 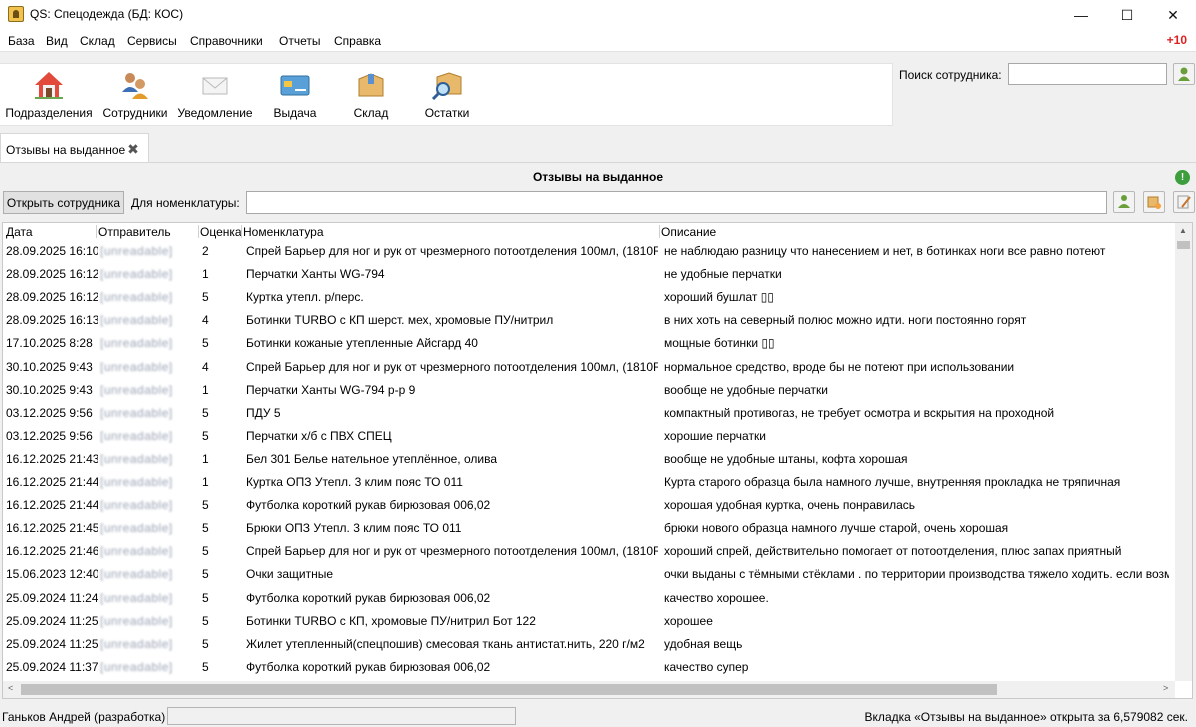 I want to click on toolbar-ostatki-button: Остатки, so click(x=447, y=95).